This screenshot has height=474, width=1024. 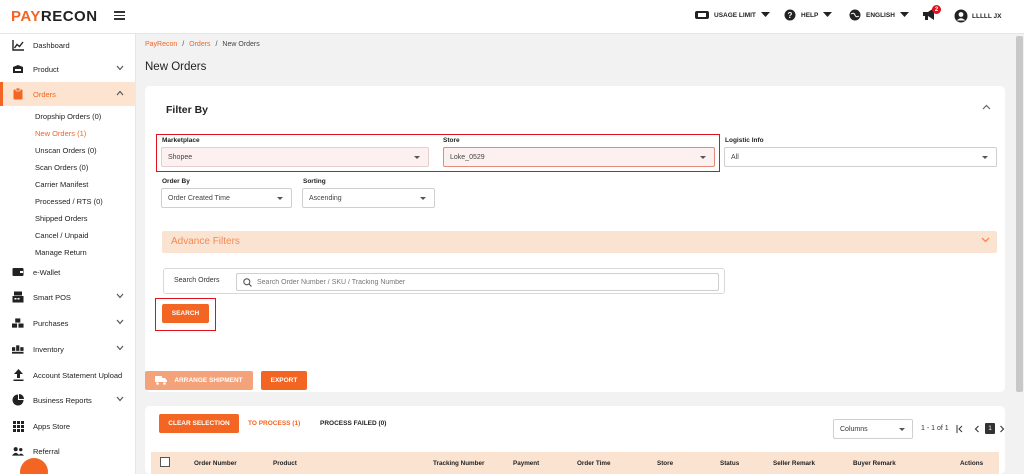 I want to click on language-menu: ENGLISH, so click(x=879, y=15).